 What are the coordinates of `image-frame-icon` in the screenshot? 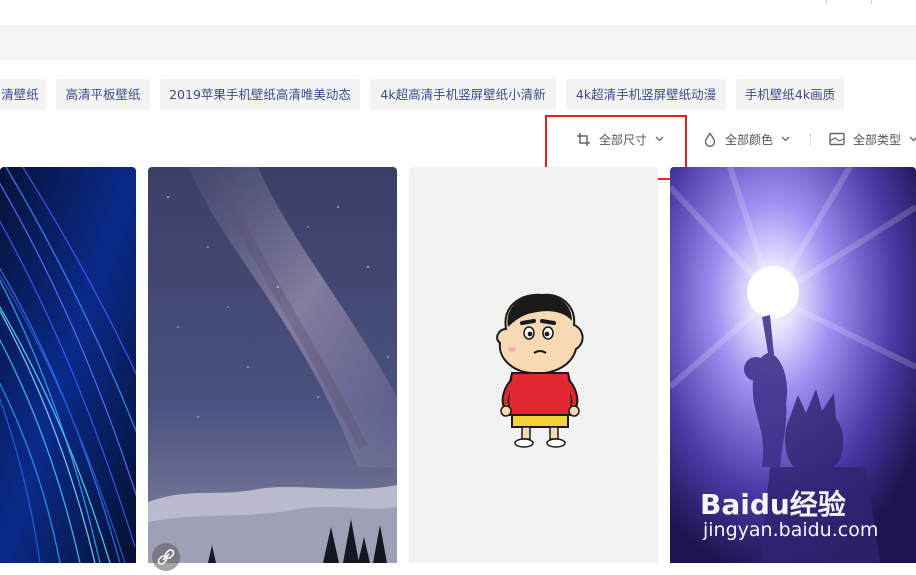 It's located at (837, 139).